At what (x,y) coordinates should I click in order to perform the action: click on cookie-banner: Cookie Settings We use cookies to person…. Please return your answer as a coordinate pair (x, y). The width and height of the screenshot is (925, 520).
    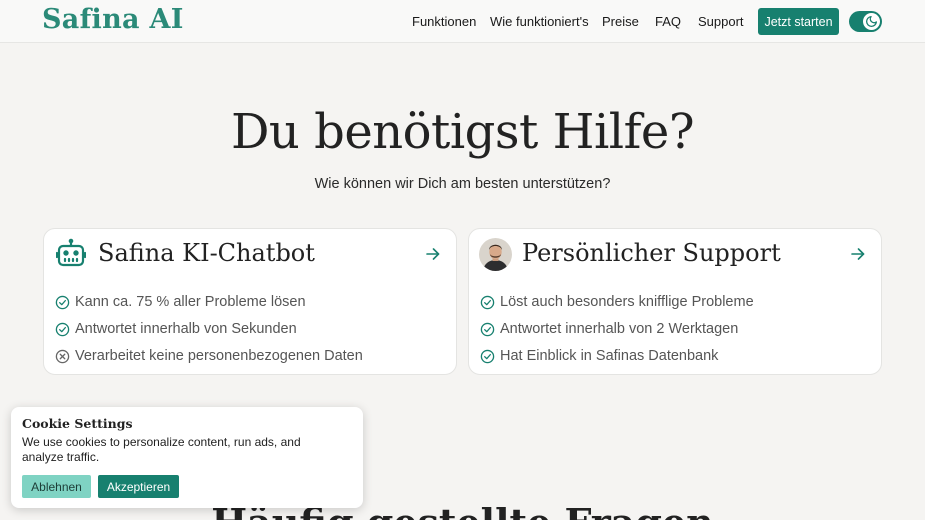
    Looking at the image, I should click on (187, 457).